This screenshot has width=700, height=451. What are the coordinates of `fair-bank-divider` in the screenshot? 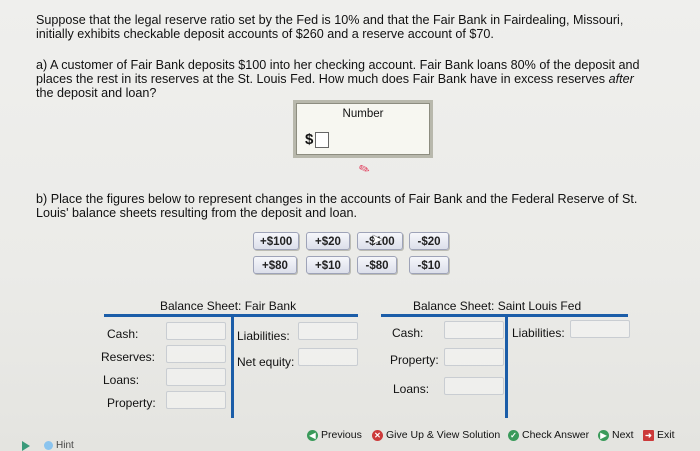 It's located at (232, 366).